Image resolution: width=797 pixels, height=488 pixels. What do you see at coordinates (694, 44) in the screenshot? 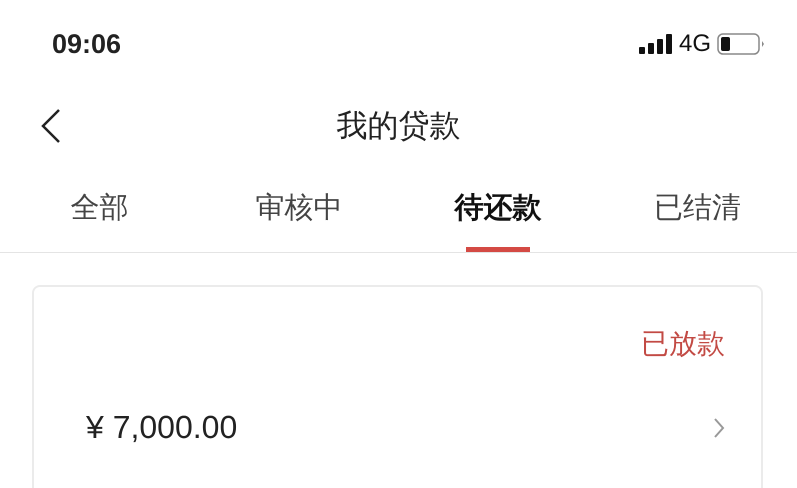
I see `network-label: 4G` at bounding box center [694, 44].